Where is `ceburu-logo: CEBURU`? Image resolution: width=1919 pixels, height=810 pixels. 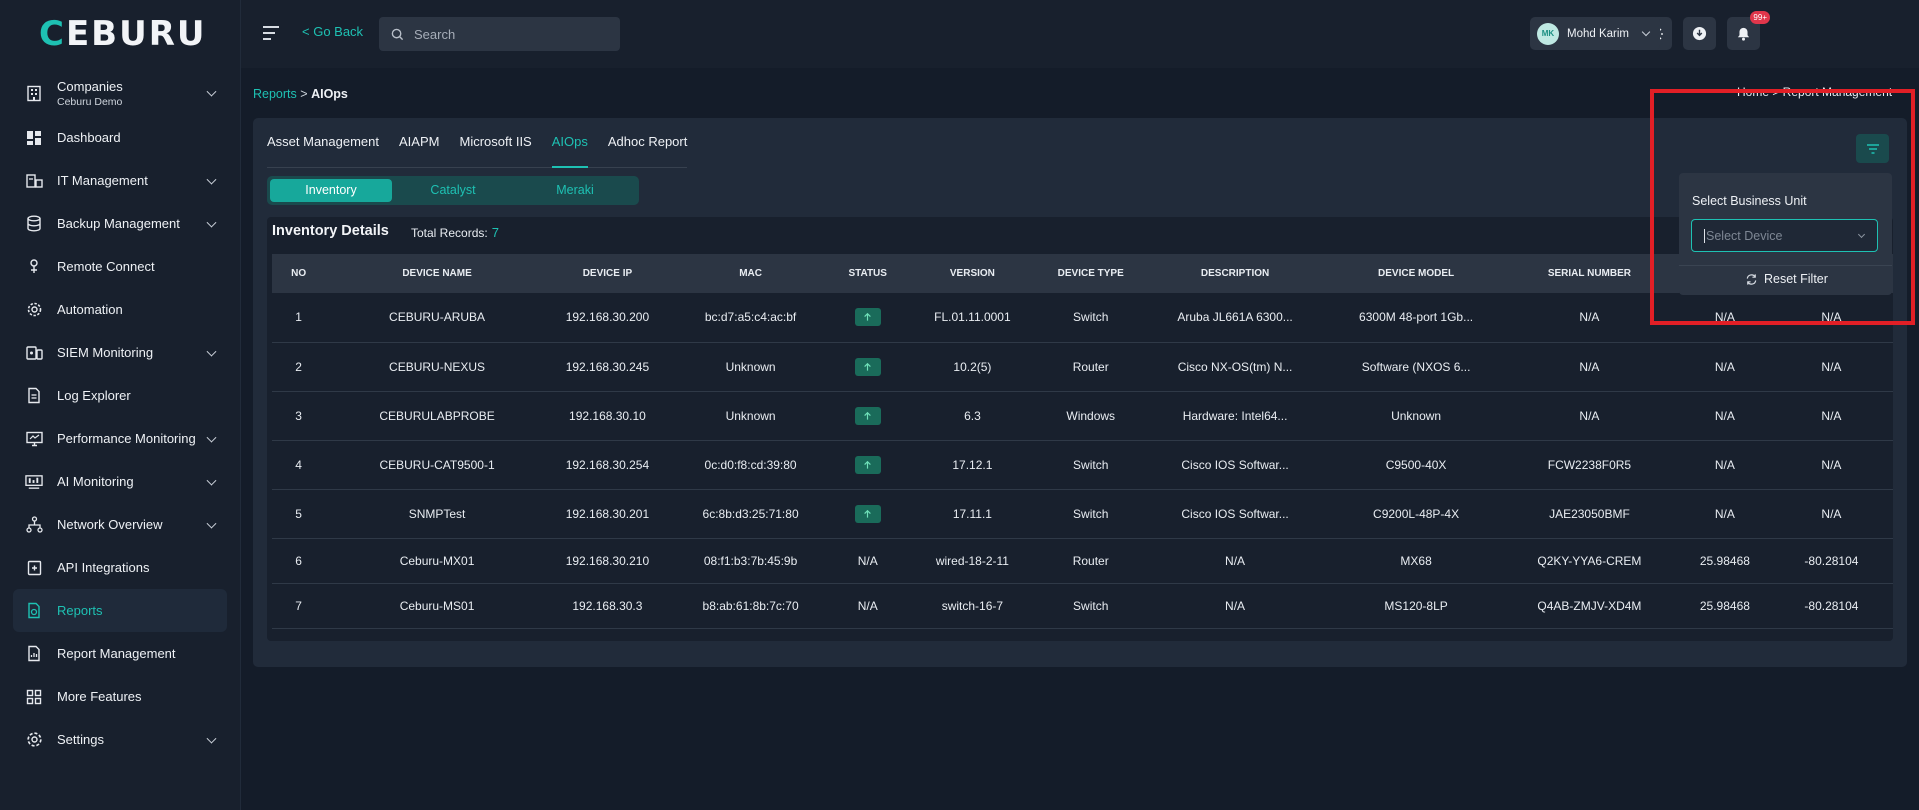 ceburu-logo: CEBURU is located at coordinates (123, 34).